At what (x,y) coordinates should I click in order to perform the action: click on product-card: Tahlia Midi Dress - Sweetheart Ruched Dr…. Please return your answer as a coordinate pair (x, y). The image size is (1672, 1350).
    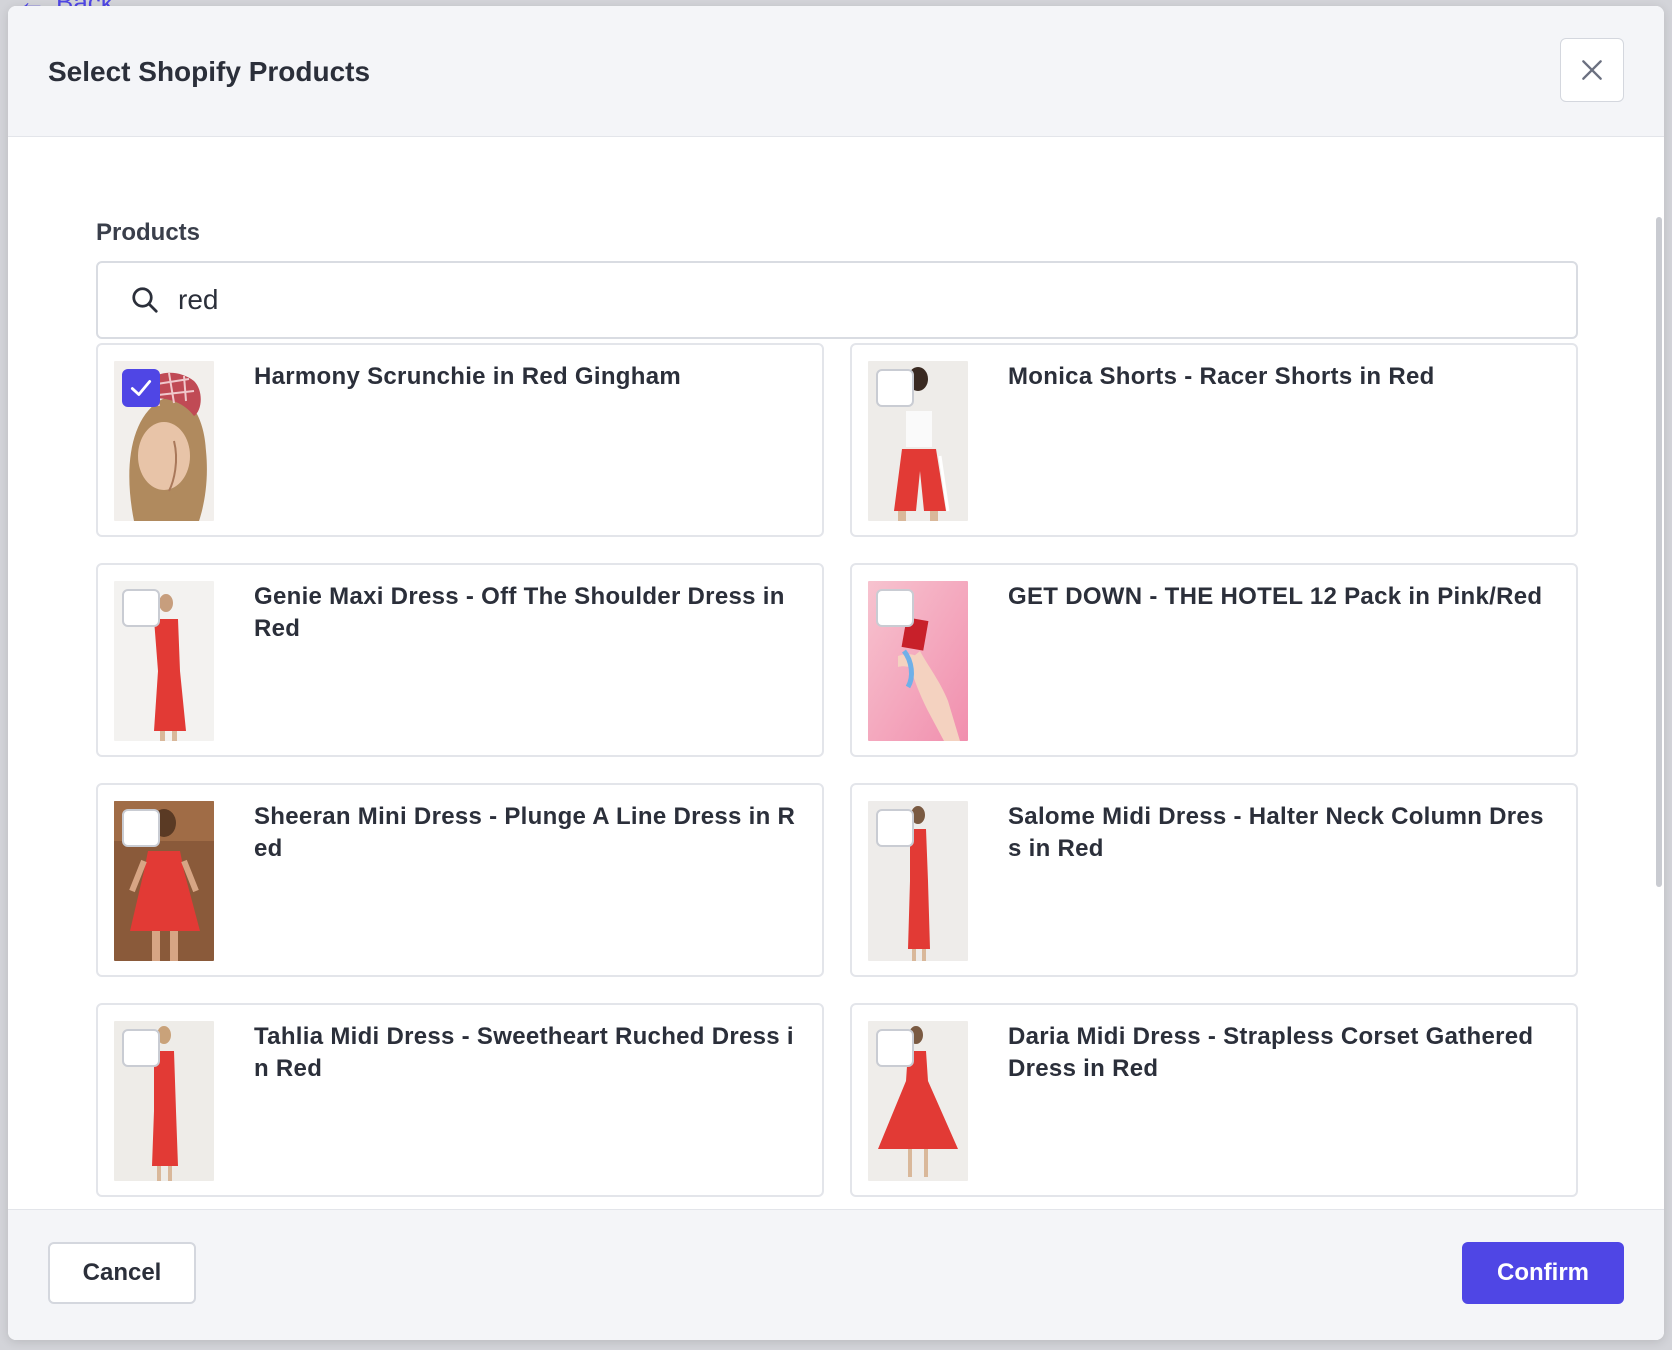
    Looking at the image, I should click on (460, 1100).